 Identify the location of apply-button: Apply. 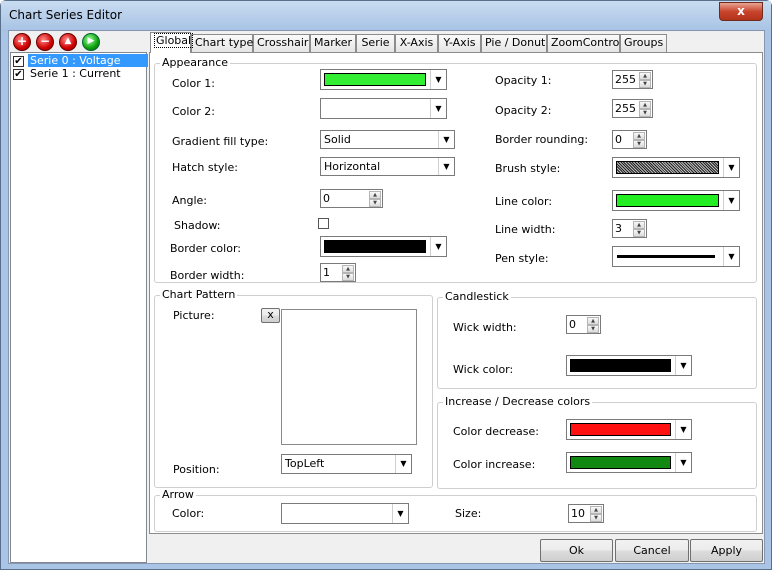
(726, 550).